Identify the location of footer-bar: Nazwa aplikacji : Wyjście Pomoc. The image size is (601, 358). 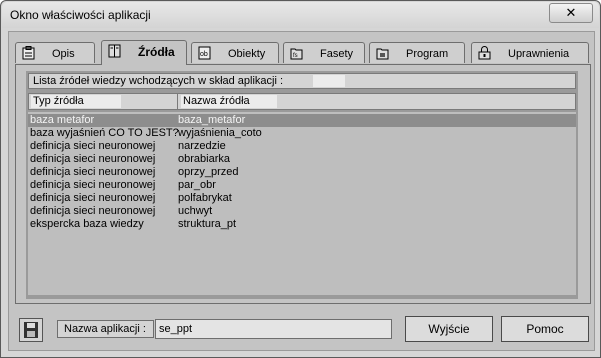
(302, 328).